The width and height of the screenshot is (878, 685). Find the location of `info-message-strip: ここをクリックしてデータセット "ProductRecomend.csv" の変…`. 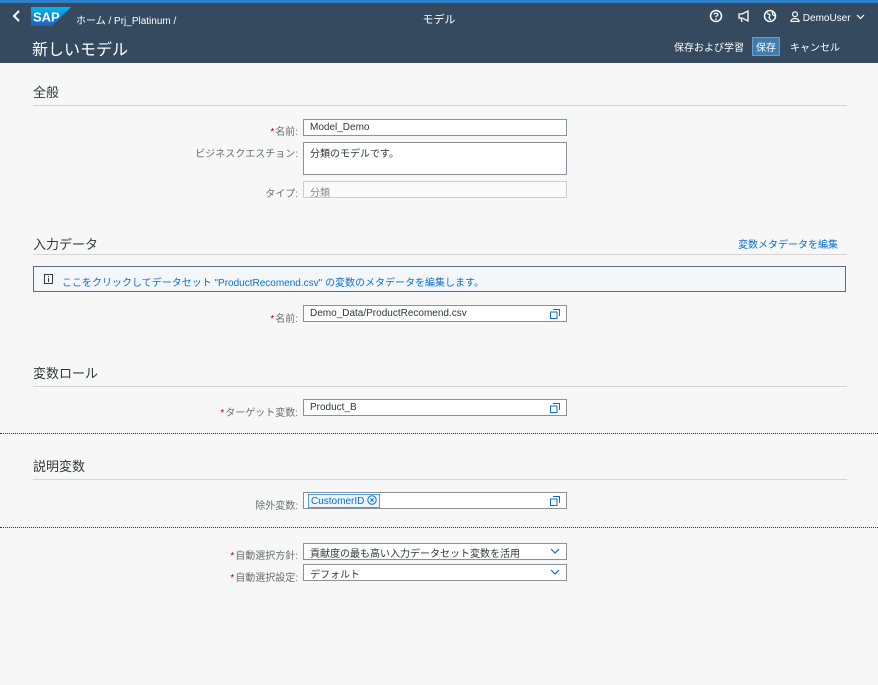

info-message-strip: ここをクリックしてデータセット "ProductRecomend.csv" の変… is located at coordinates (439, 279).